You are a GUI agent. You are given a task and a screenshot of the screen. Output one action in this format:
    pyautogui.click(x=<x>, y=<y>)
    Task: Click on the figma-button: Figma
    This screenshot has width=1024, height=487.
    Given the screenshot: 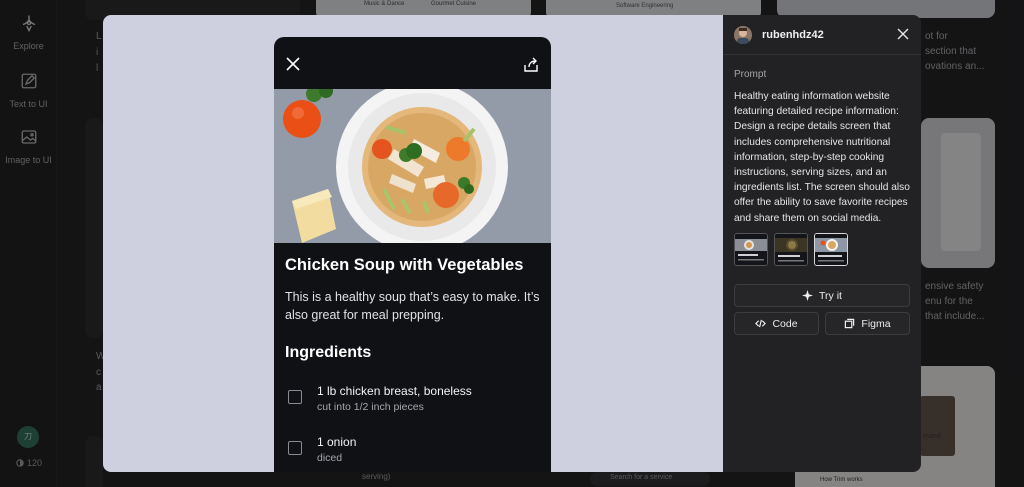 What is the action you would take?
    pyautogui.click(x=867, y=323)
    